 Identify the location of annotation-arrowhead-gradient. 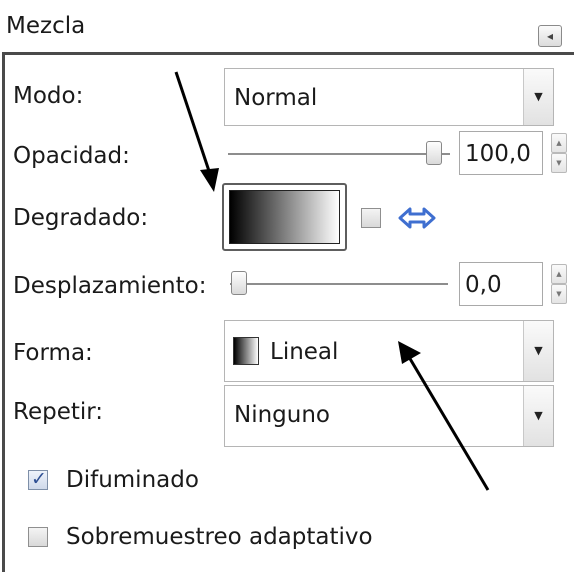
(209, 180).